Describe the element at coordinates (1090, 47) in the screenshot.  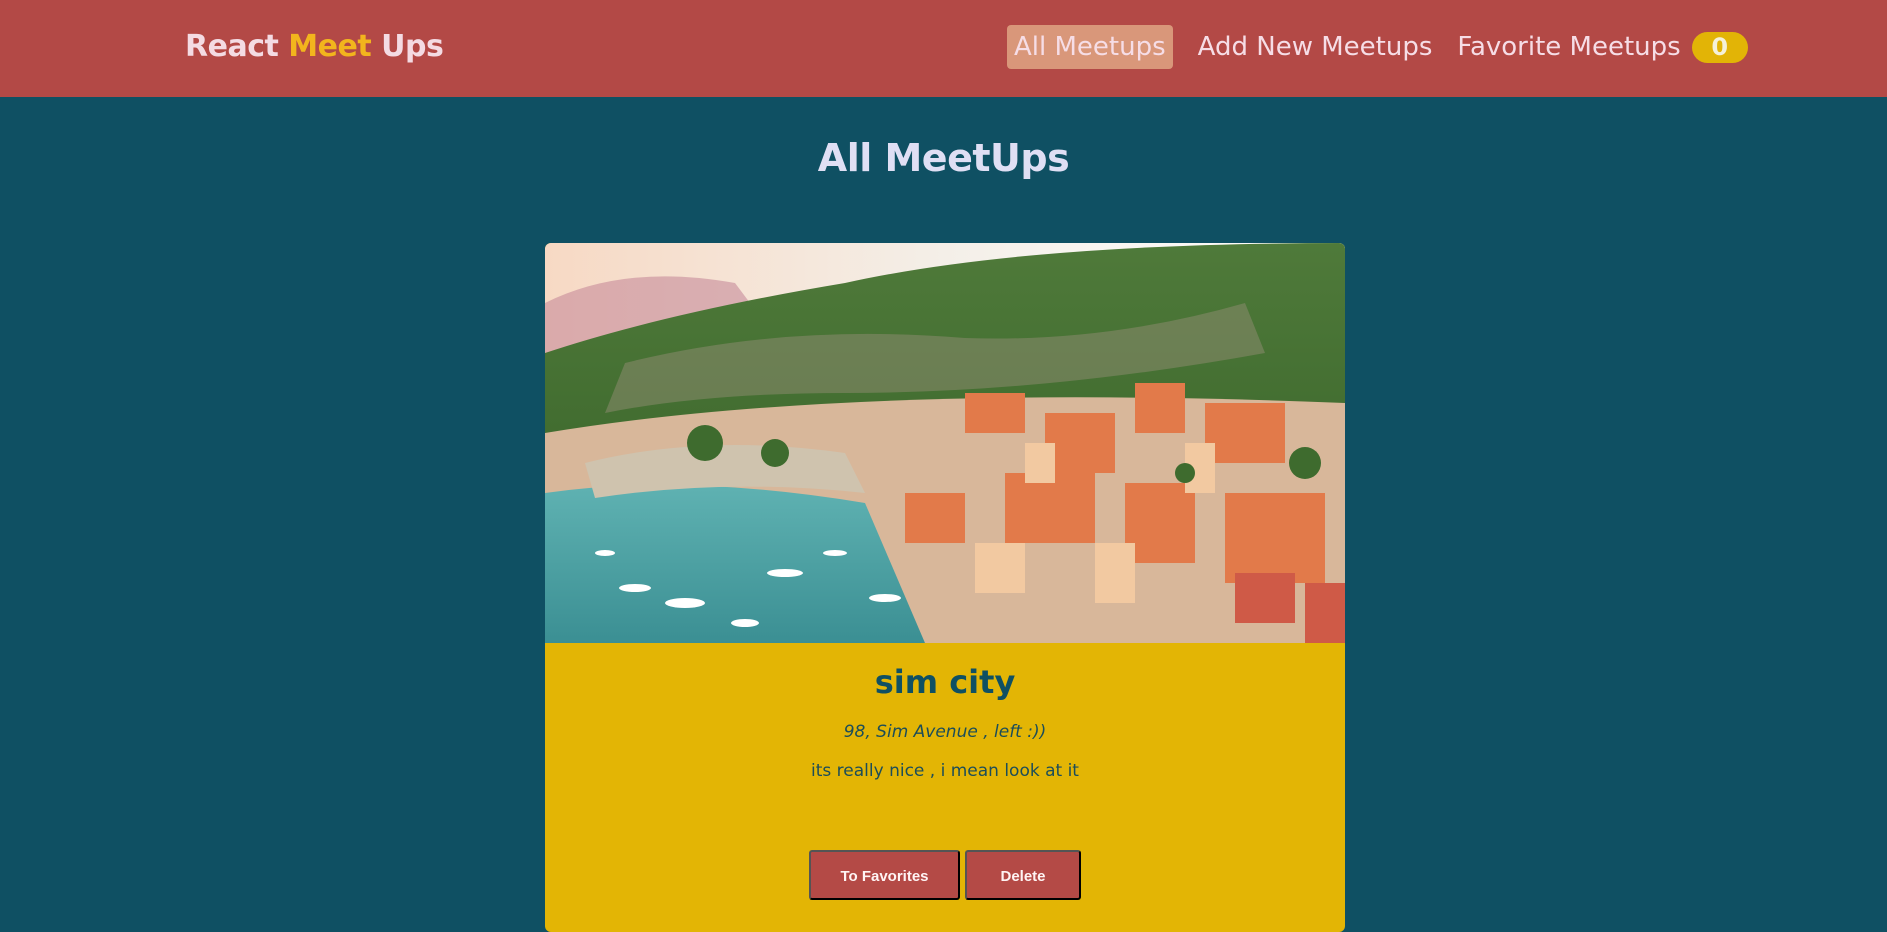
I see `nav-link-all-meetups: All Meetups` at that location.